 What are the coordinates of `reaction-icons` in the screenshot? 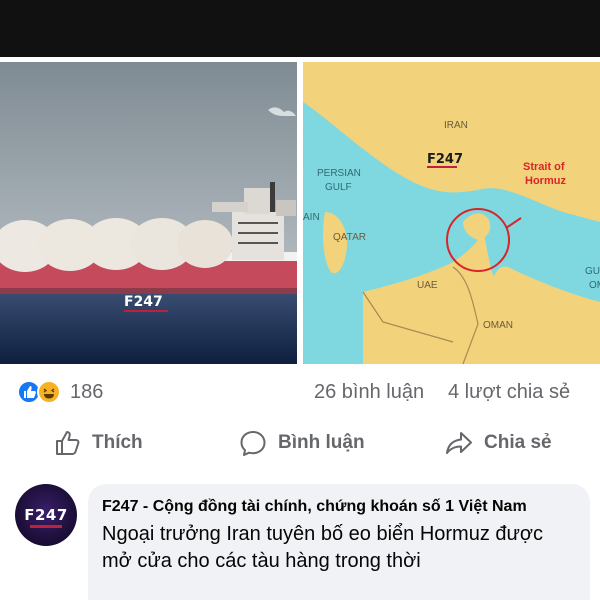 It's located at (42, 392).